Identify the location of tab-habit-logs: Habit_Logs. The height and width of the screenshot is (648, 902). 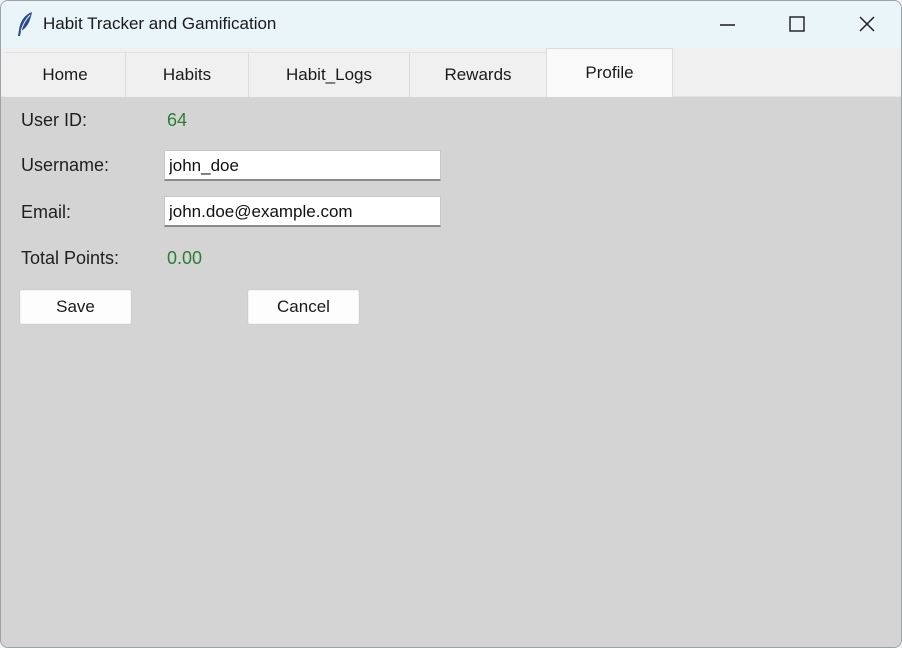
(329, 74).